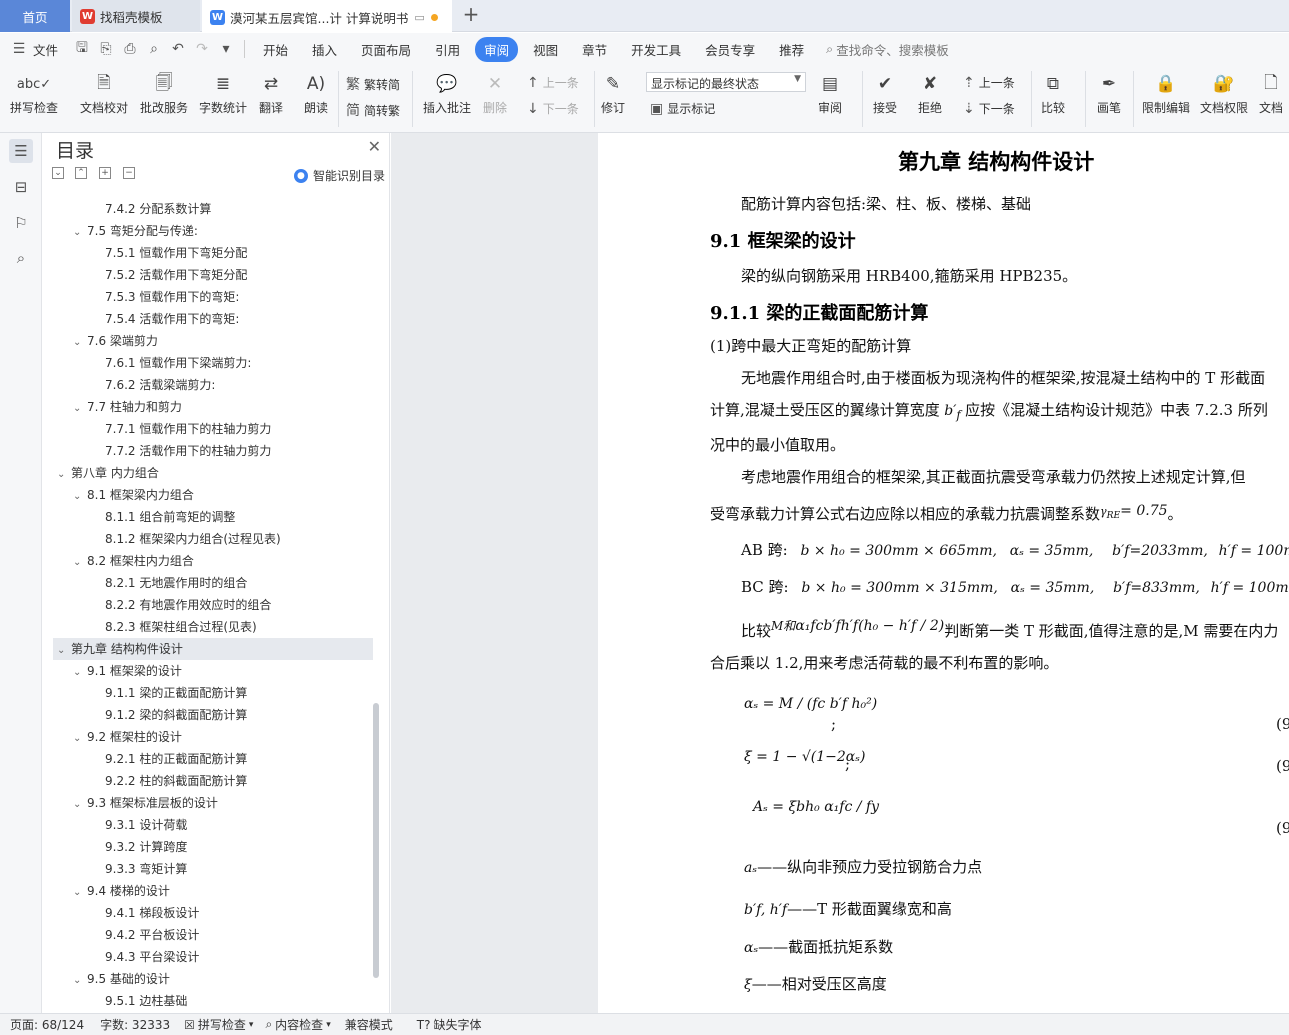 The width and height of the screenshot is (1289, 1035). What do you see at coordinates (553, 82) in the screenshot?
I see `prev-comment-button: ↑ 上一条` at bounding box center [553, 82].